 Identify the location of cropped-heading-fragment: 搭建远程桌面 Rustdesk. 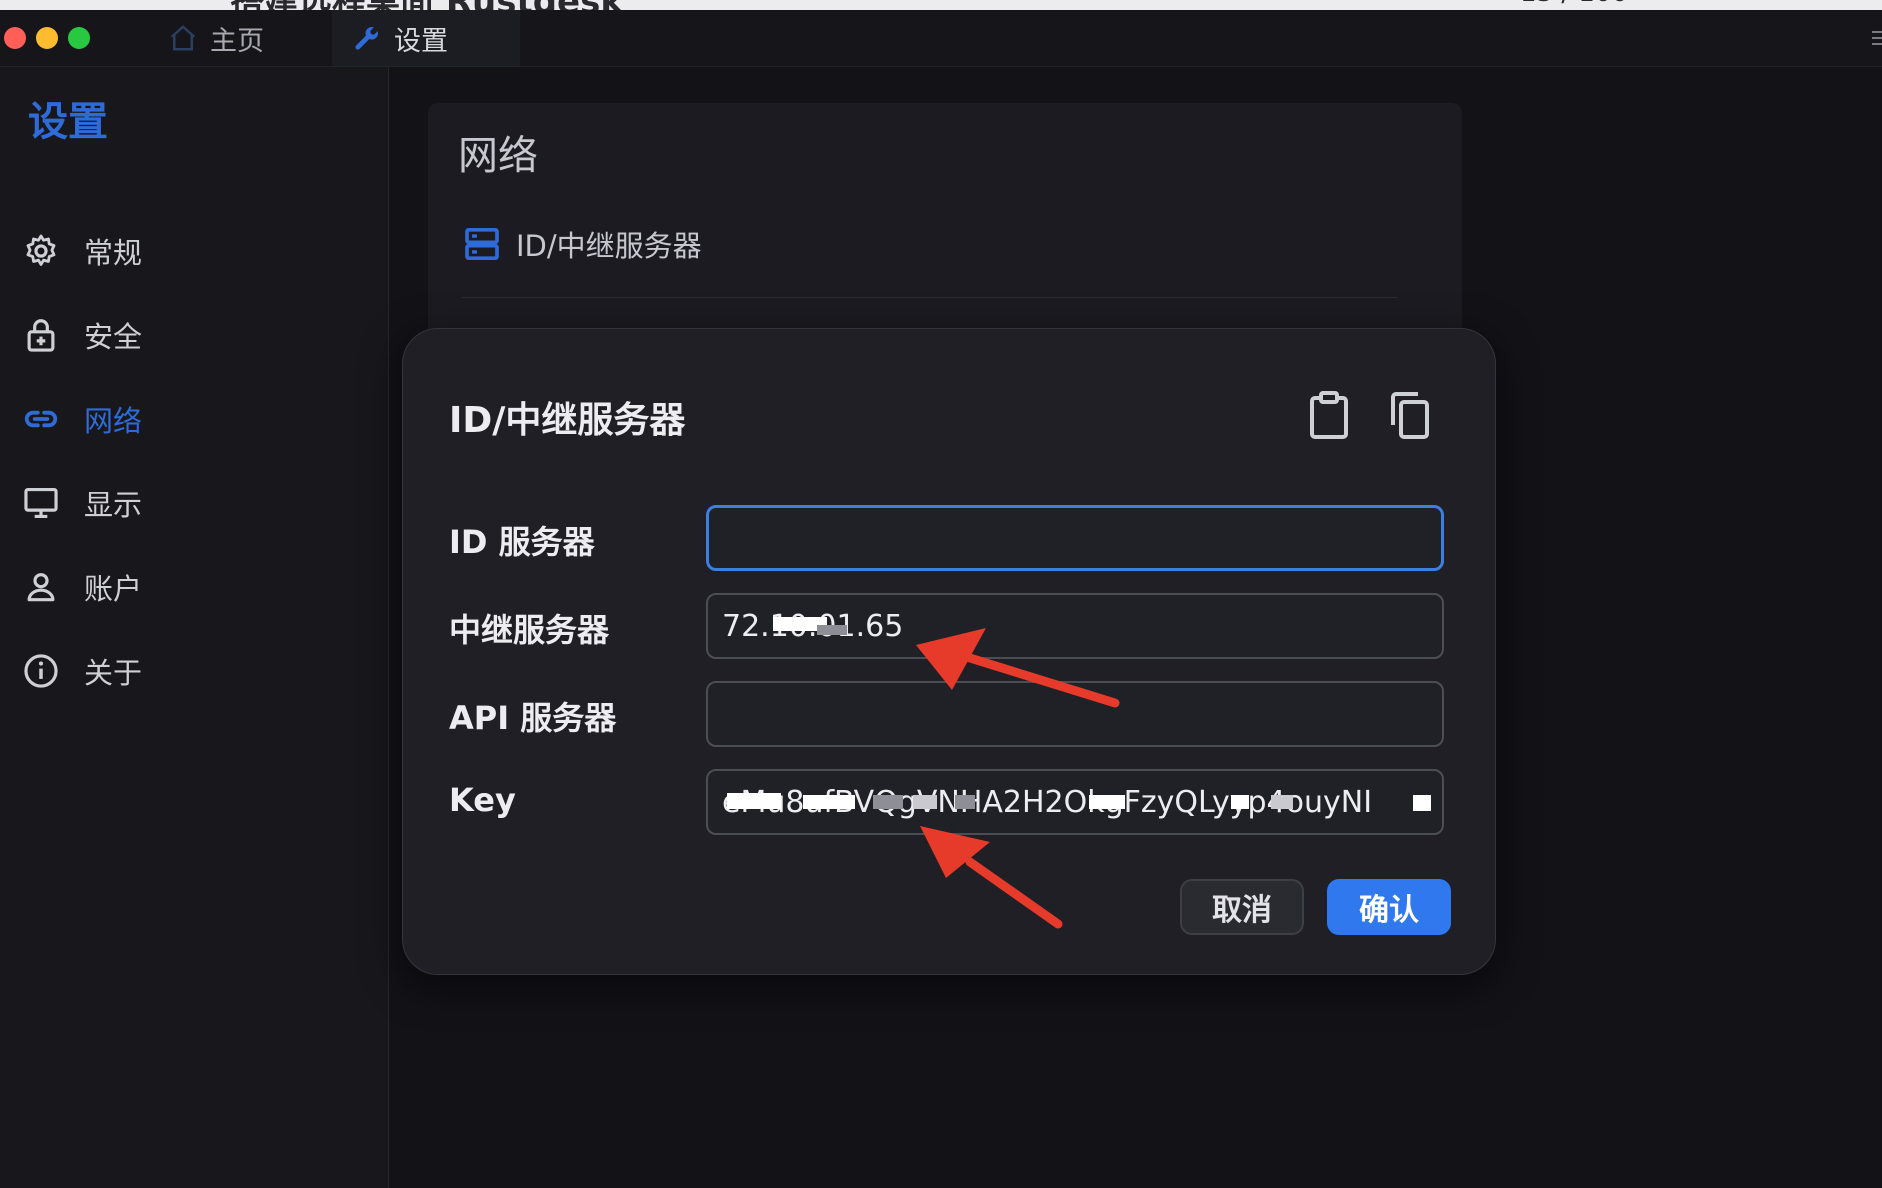
(426, 5).